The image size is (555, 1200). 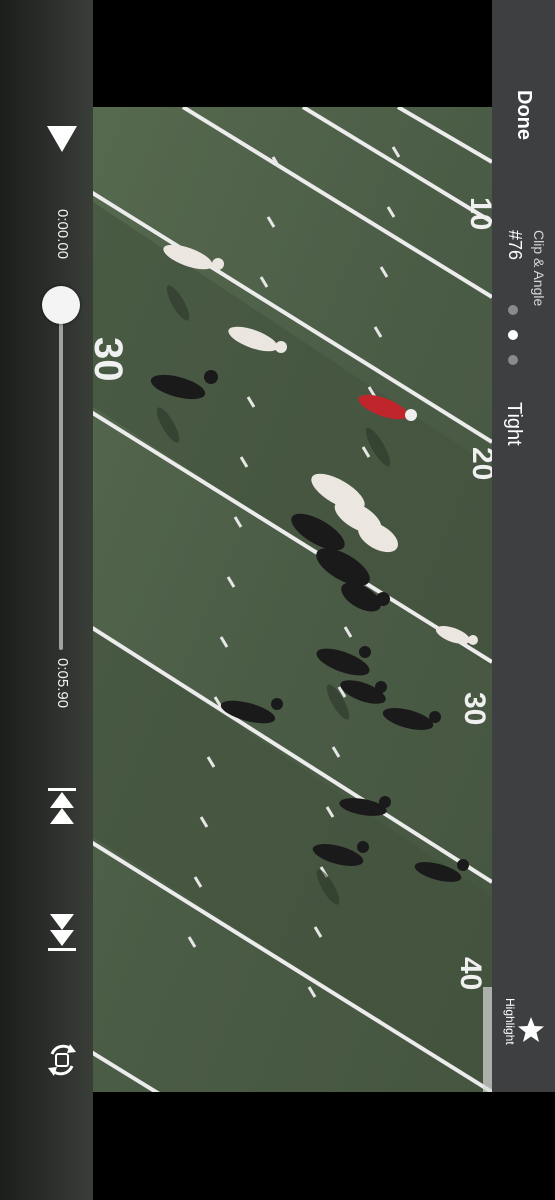 What do you see at coordinates (513, 335) in the screenshot?
I see `angle-page-dot-active` at bounding box center [513, 335].